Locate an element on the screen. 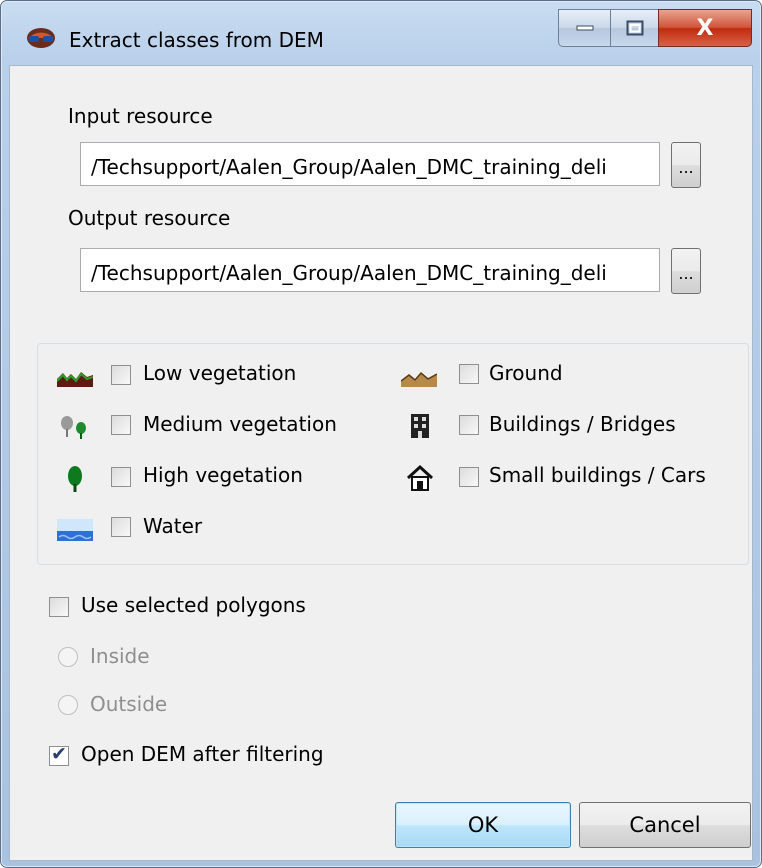 The width and height of the screenshot is (762, 868). maximize-button is located at coordinates (635, 28).